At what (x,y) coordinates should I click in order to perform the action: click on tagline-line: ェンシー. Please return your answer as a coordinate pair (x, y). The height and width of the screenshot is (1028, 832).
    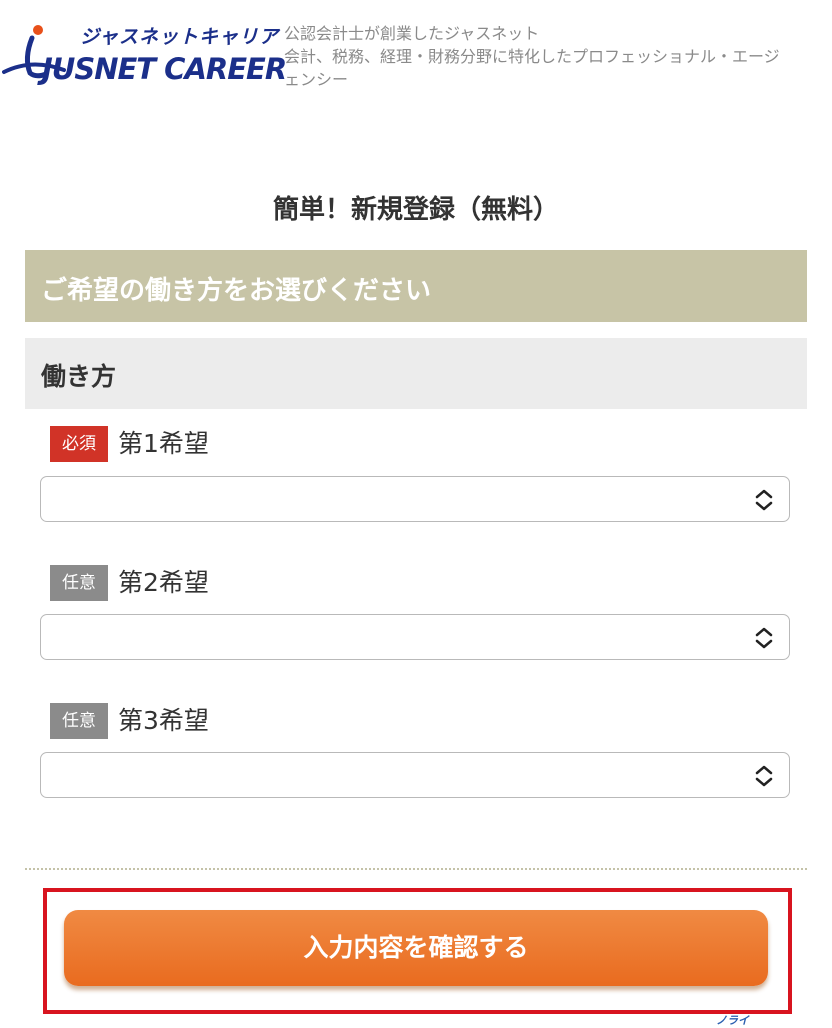
    Looking at the image, I should click on (316, 79).